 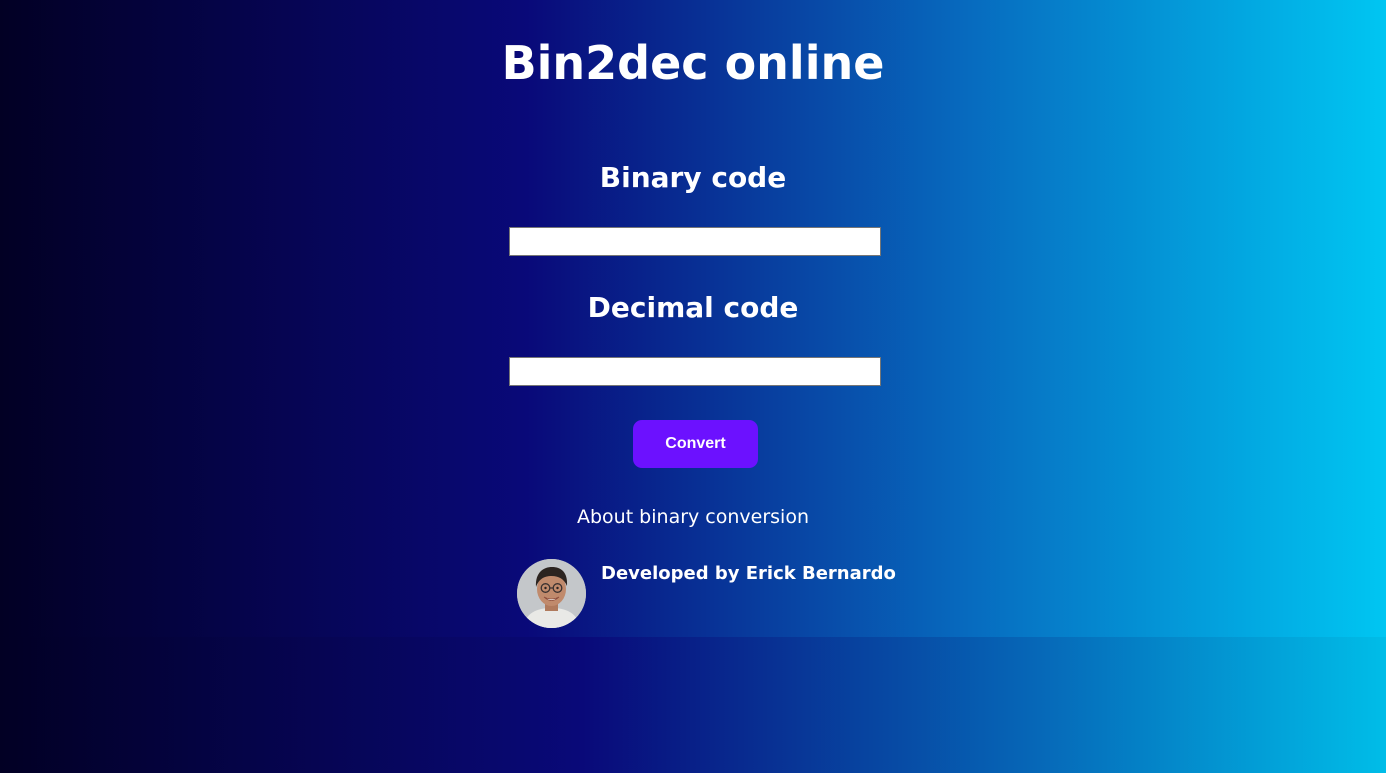 I want to click on avatar-photo-icon, so click(x=551, y=593).